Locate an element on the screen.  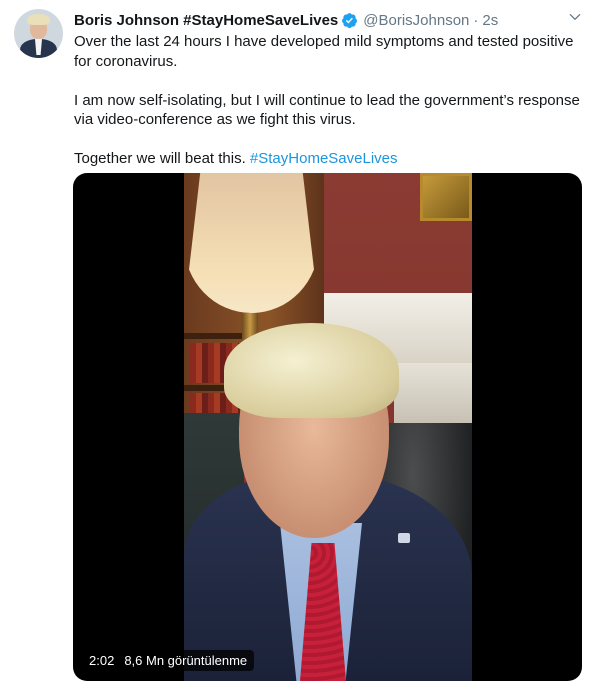
verified-badge-icon is located at coordinates (350, 20).